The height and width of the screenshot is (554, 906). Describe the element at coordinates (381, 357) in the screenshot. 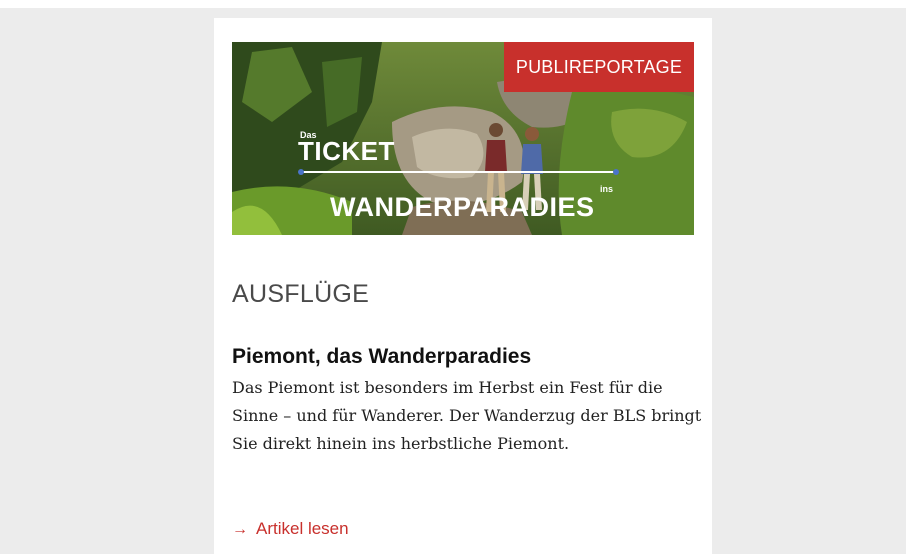

I see `article-title: Piemont, das Wanderparadies` at that location.